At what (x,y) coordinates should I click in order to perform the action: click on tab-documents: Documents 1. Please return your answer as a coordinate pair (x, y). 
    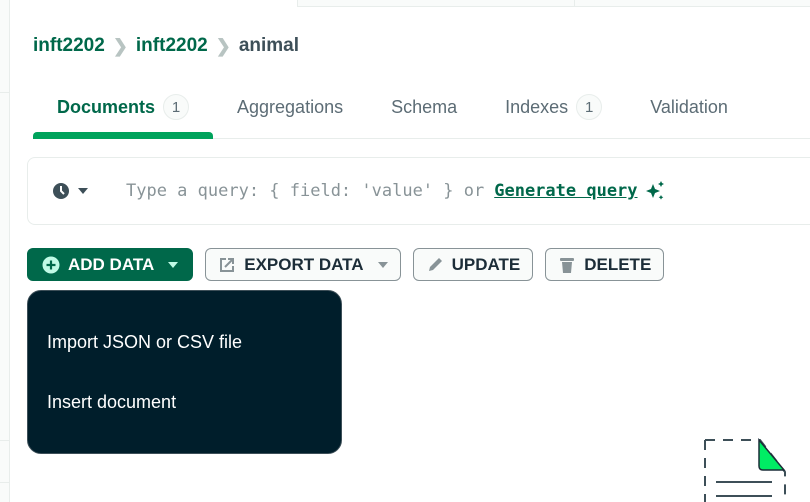
    Looking at the image, I should click on (123, 113).